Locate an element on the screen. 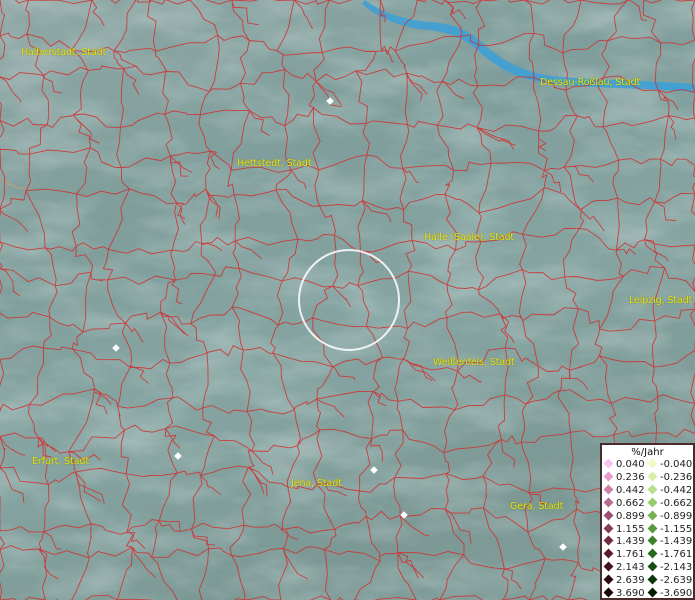 The image size is (695, 600). legend-entry: -2.639 is located at coordinates (670, 580).